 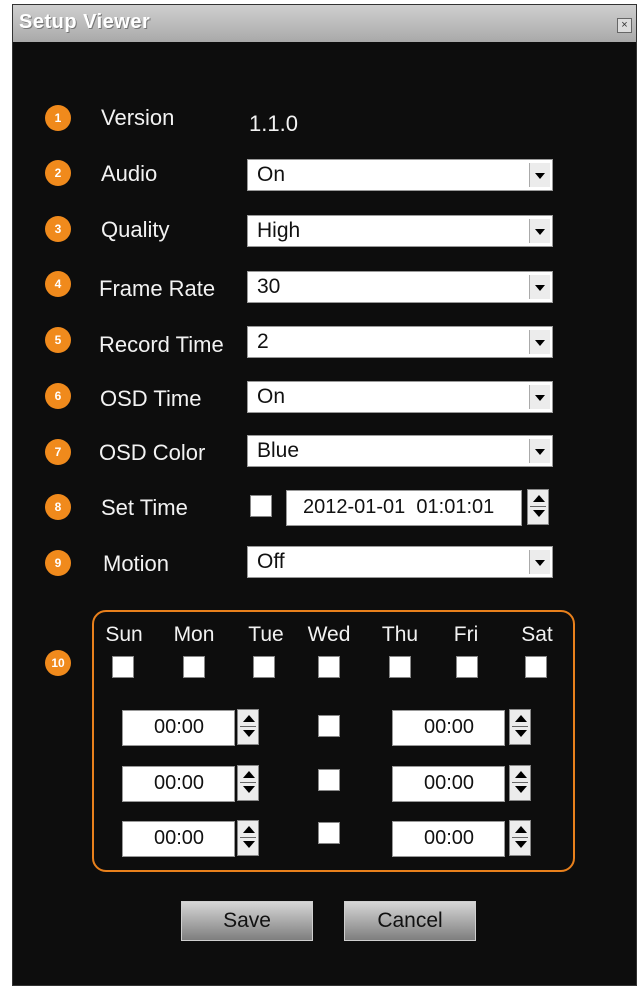 What do you see at coordinates (400, 231) in the screenshot?
I see `quality-select: High` at bounding box center [400, 231].